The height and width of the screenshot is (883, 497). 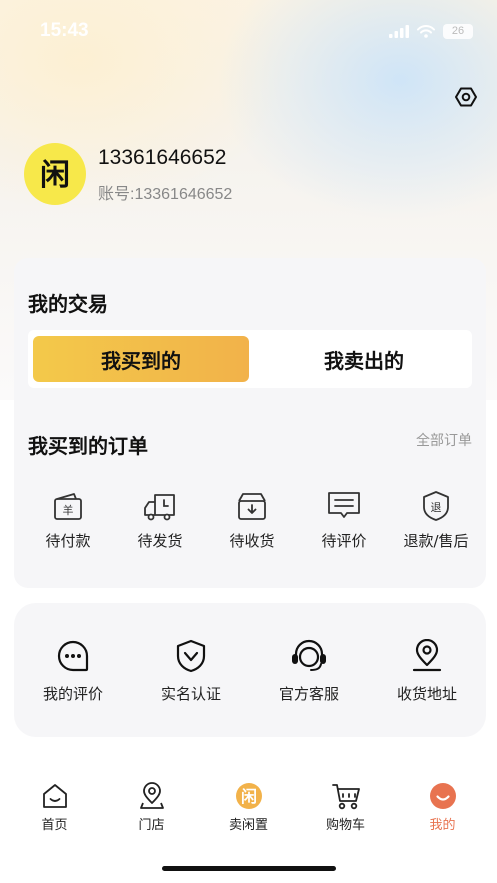 What do you see at coordinates (466, 97) in the screenshot?
I see `settings-hex-icon` at bounding box center [466, 97].